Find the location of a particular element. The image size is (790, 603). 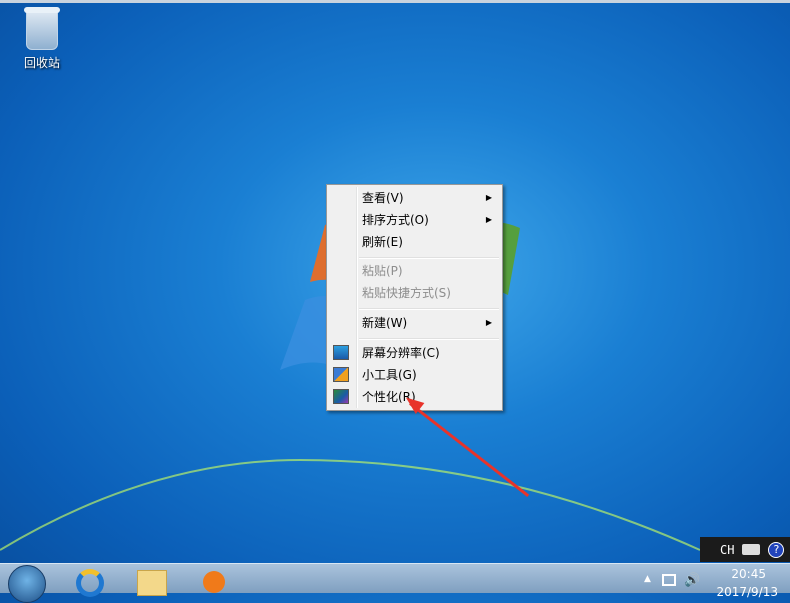

top-border is located at coordinates (395, 1).